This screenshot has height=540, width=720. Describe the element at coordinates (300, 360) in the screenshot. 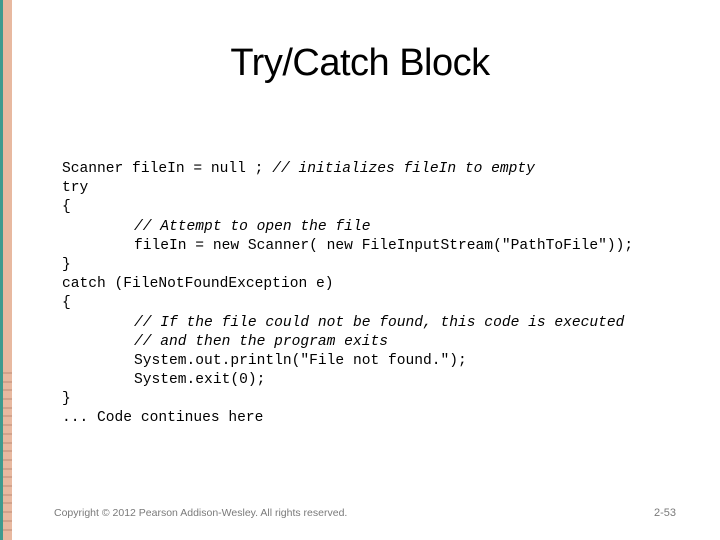

I see `code-text: System.out.println("File not found.");` at that location.